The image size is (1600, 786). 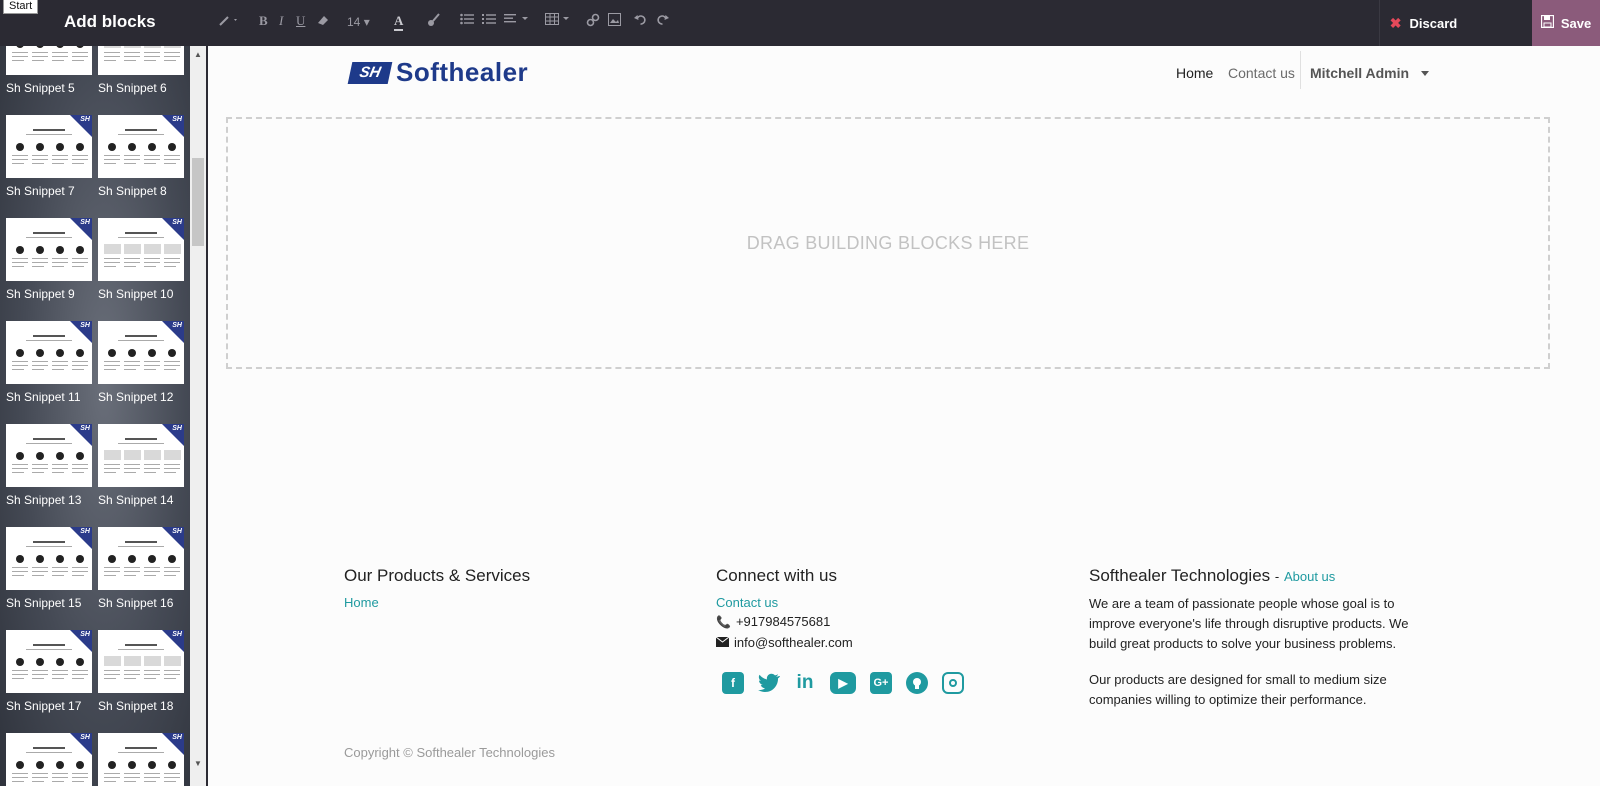 I want to click on snippet-label: Sh Snippet 6, so click(x=132, y=88).